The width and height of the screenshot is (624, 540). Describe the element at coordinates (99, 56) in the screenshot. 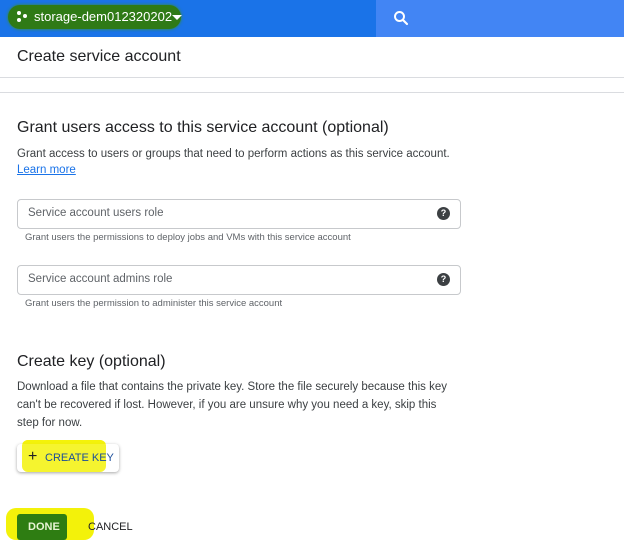

I see `page-title: Create service account` at that location.